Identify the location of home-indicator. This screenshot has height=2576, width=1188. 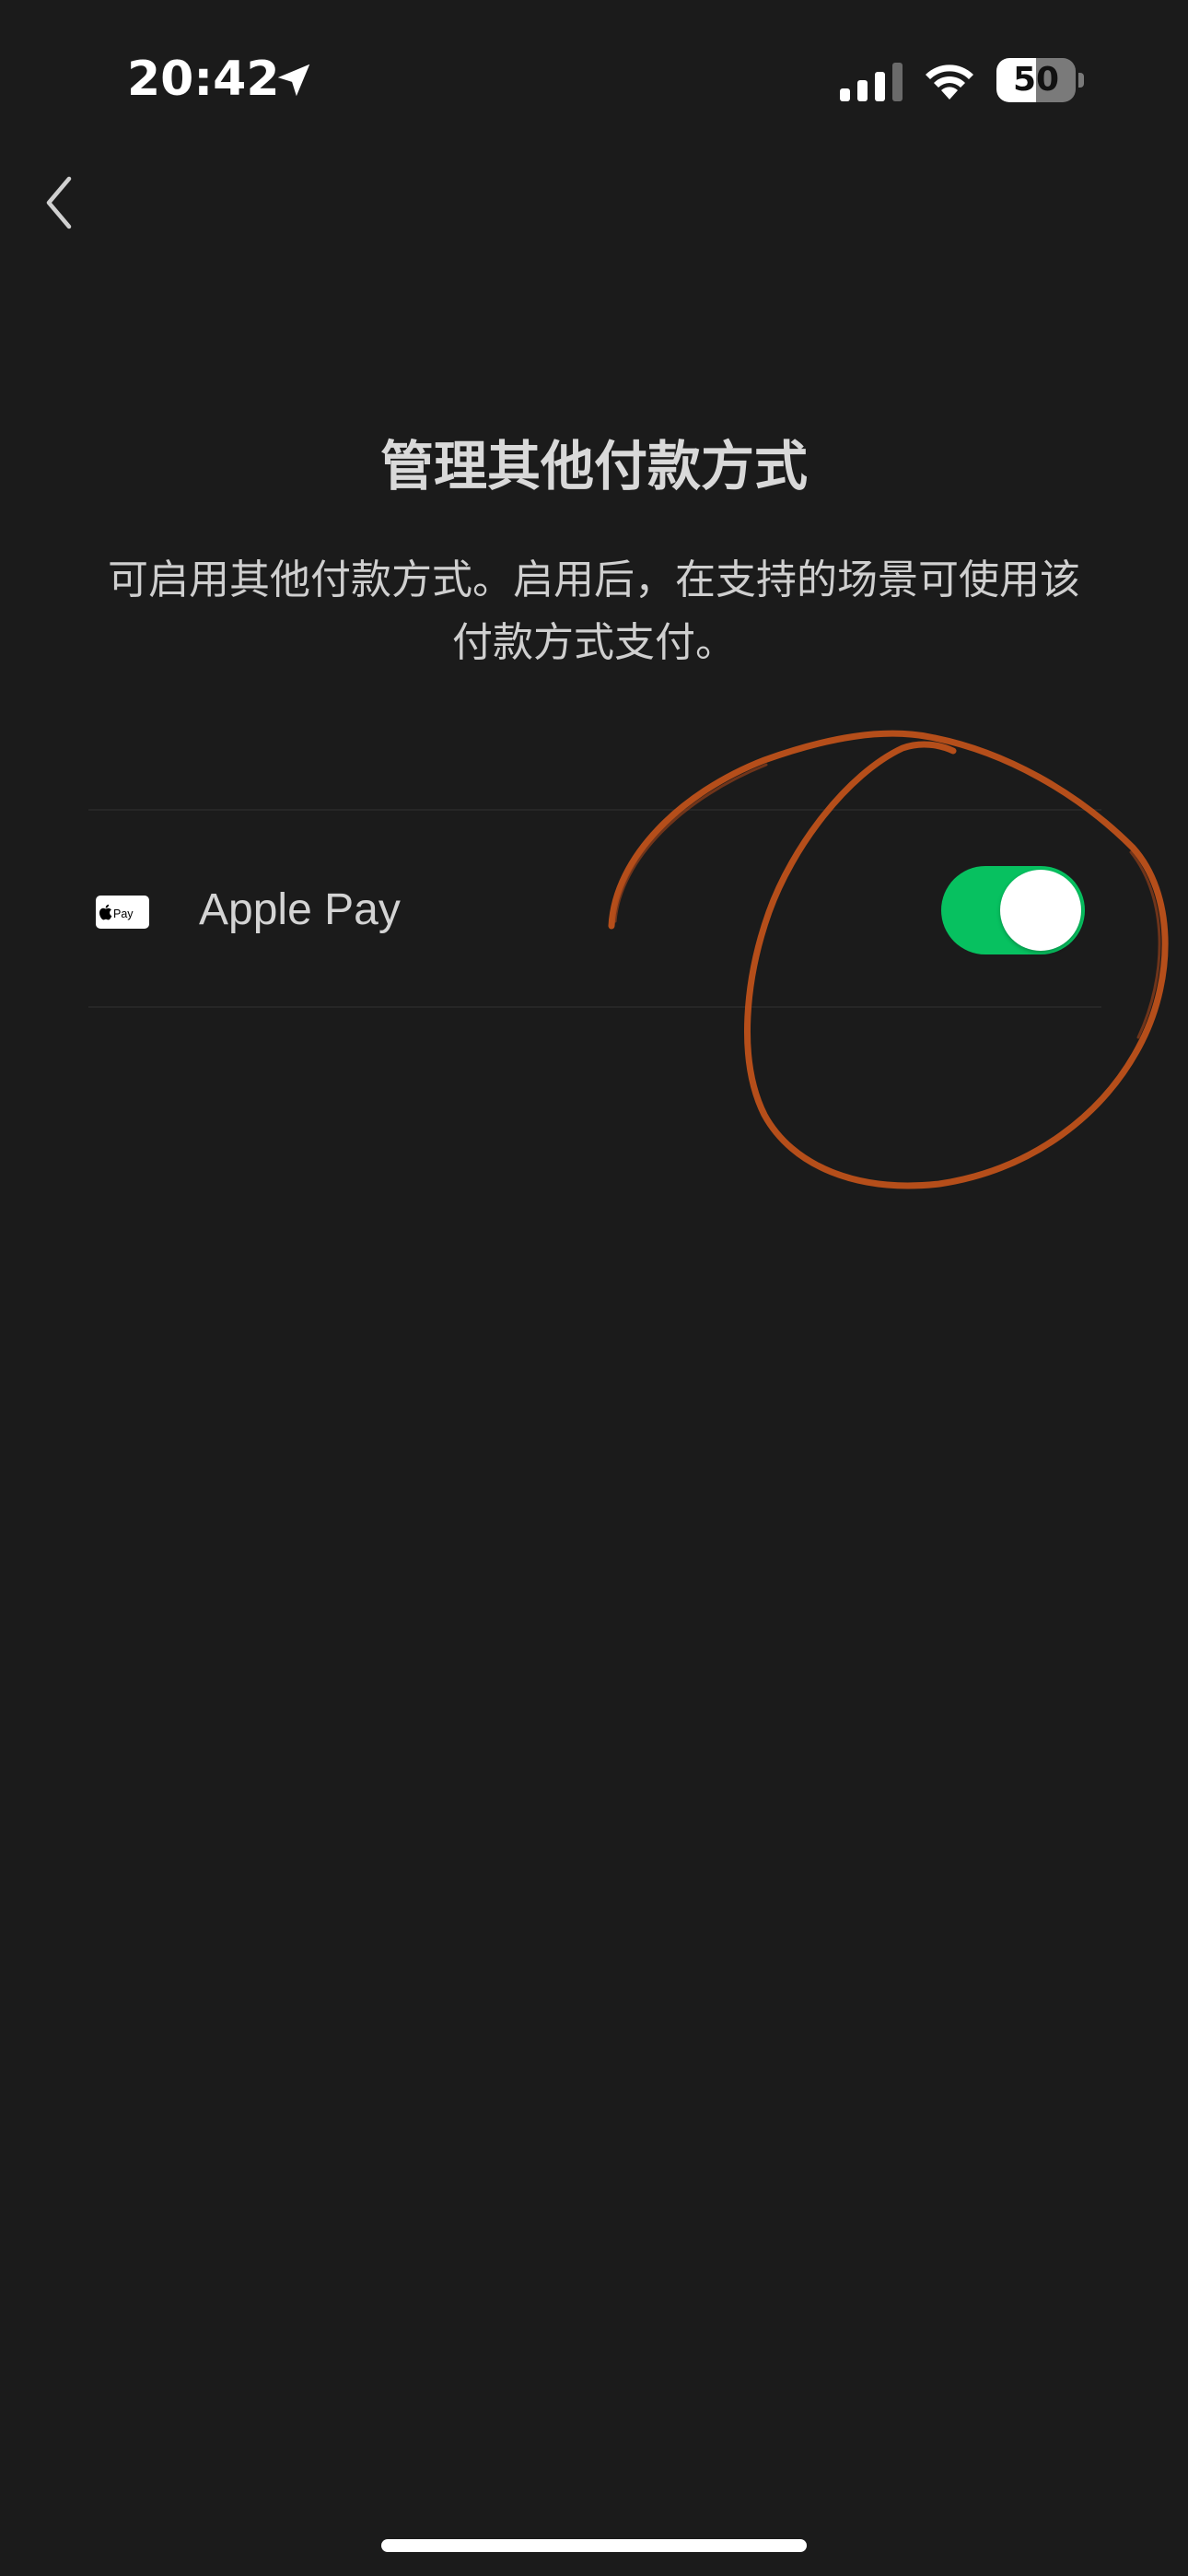
(594, 2545).